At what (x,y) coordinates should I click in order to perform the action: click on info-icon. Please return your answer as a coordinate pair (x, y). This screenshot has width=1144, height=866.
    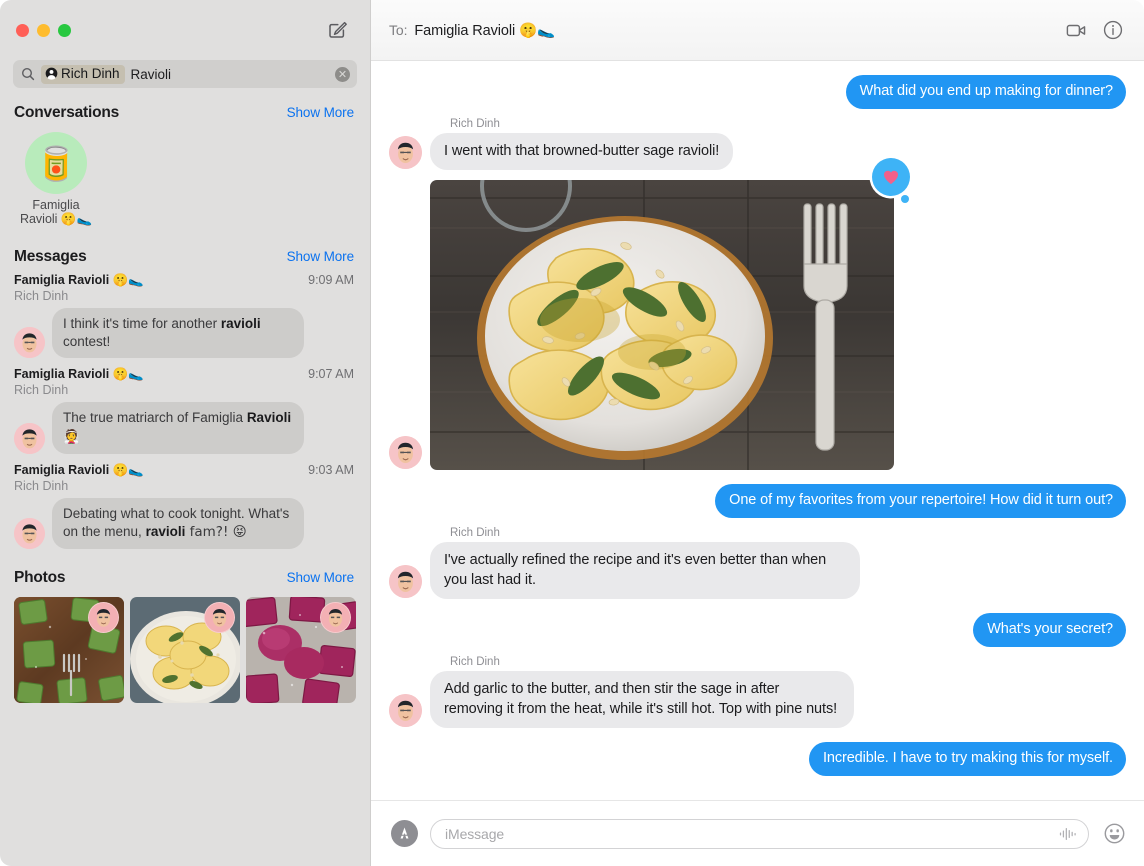
    Looking at the image, I should click on (1113, 30).